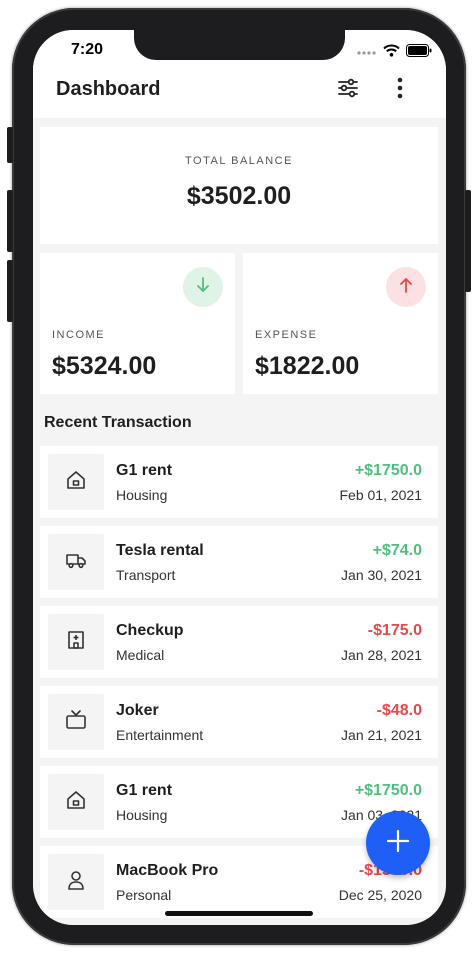  I want to click on filter-button, so click(348, 90).